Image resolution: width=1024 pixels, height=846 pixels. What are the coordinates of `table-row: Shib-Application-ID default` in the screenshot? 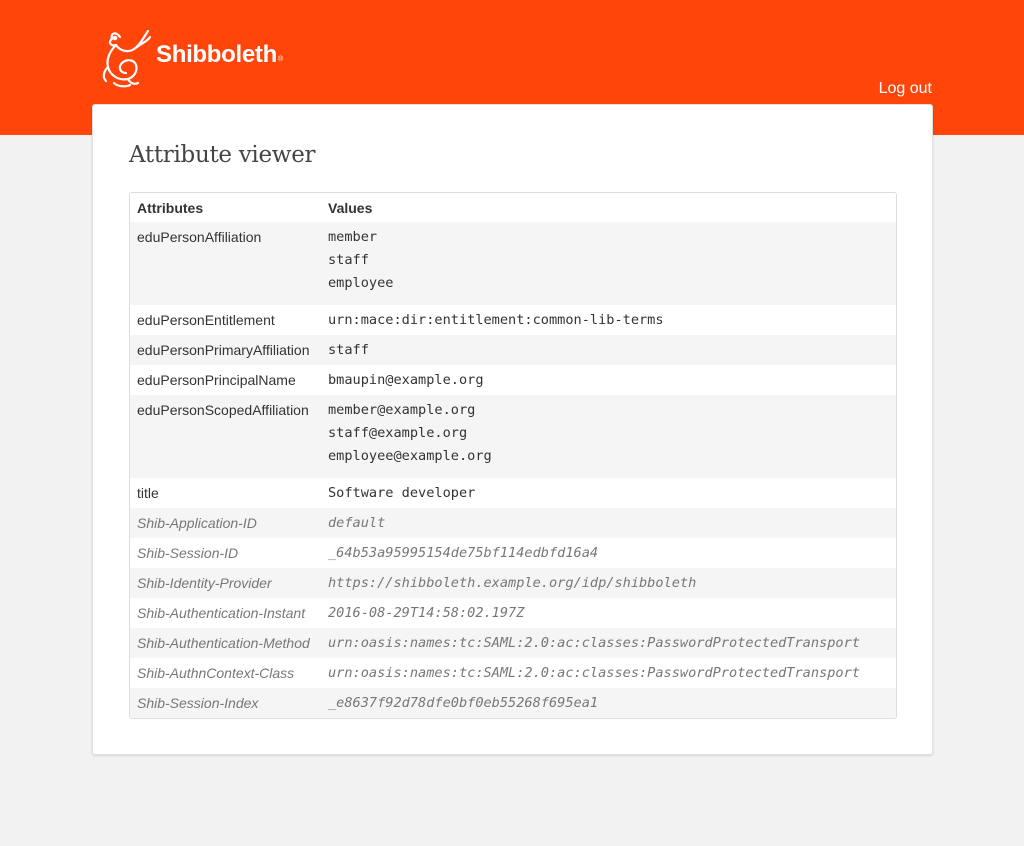 It's located at (513, 523).